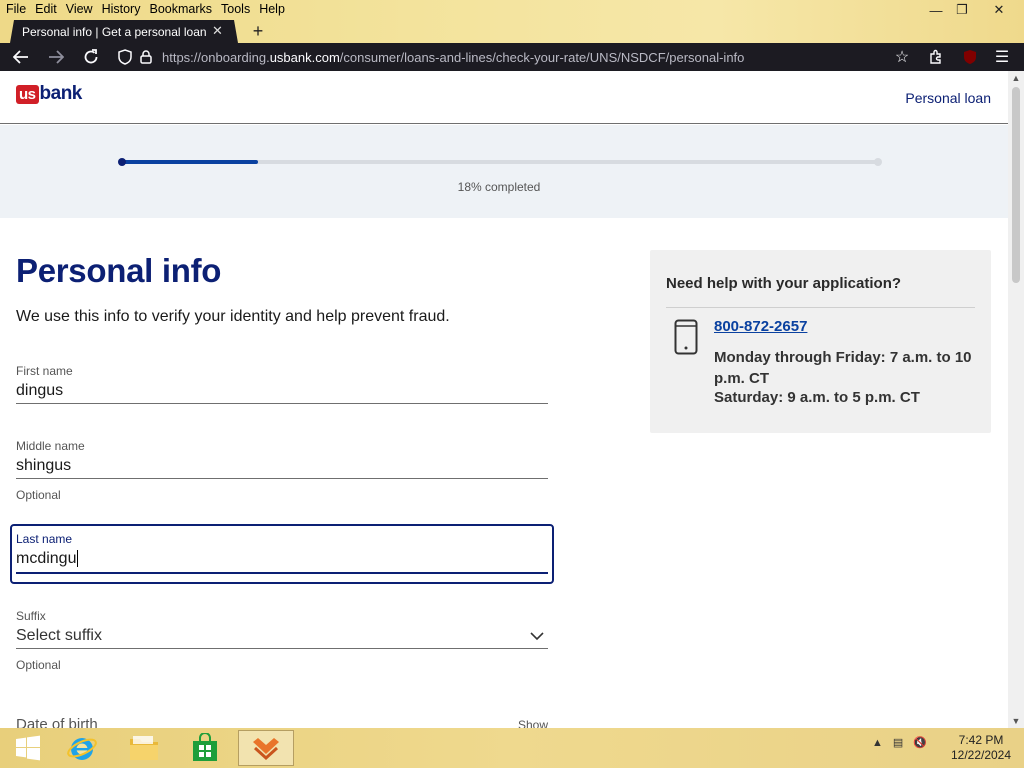 This screenshot has height=768, width=1024. What do you see at coordinates (504, 97) in the screenshot?
I see `site-header: us bank Personal loan` at bounding box center [504, 97].